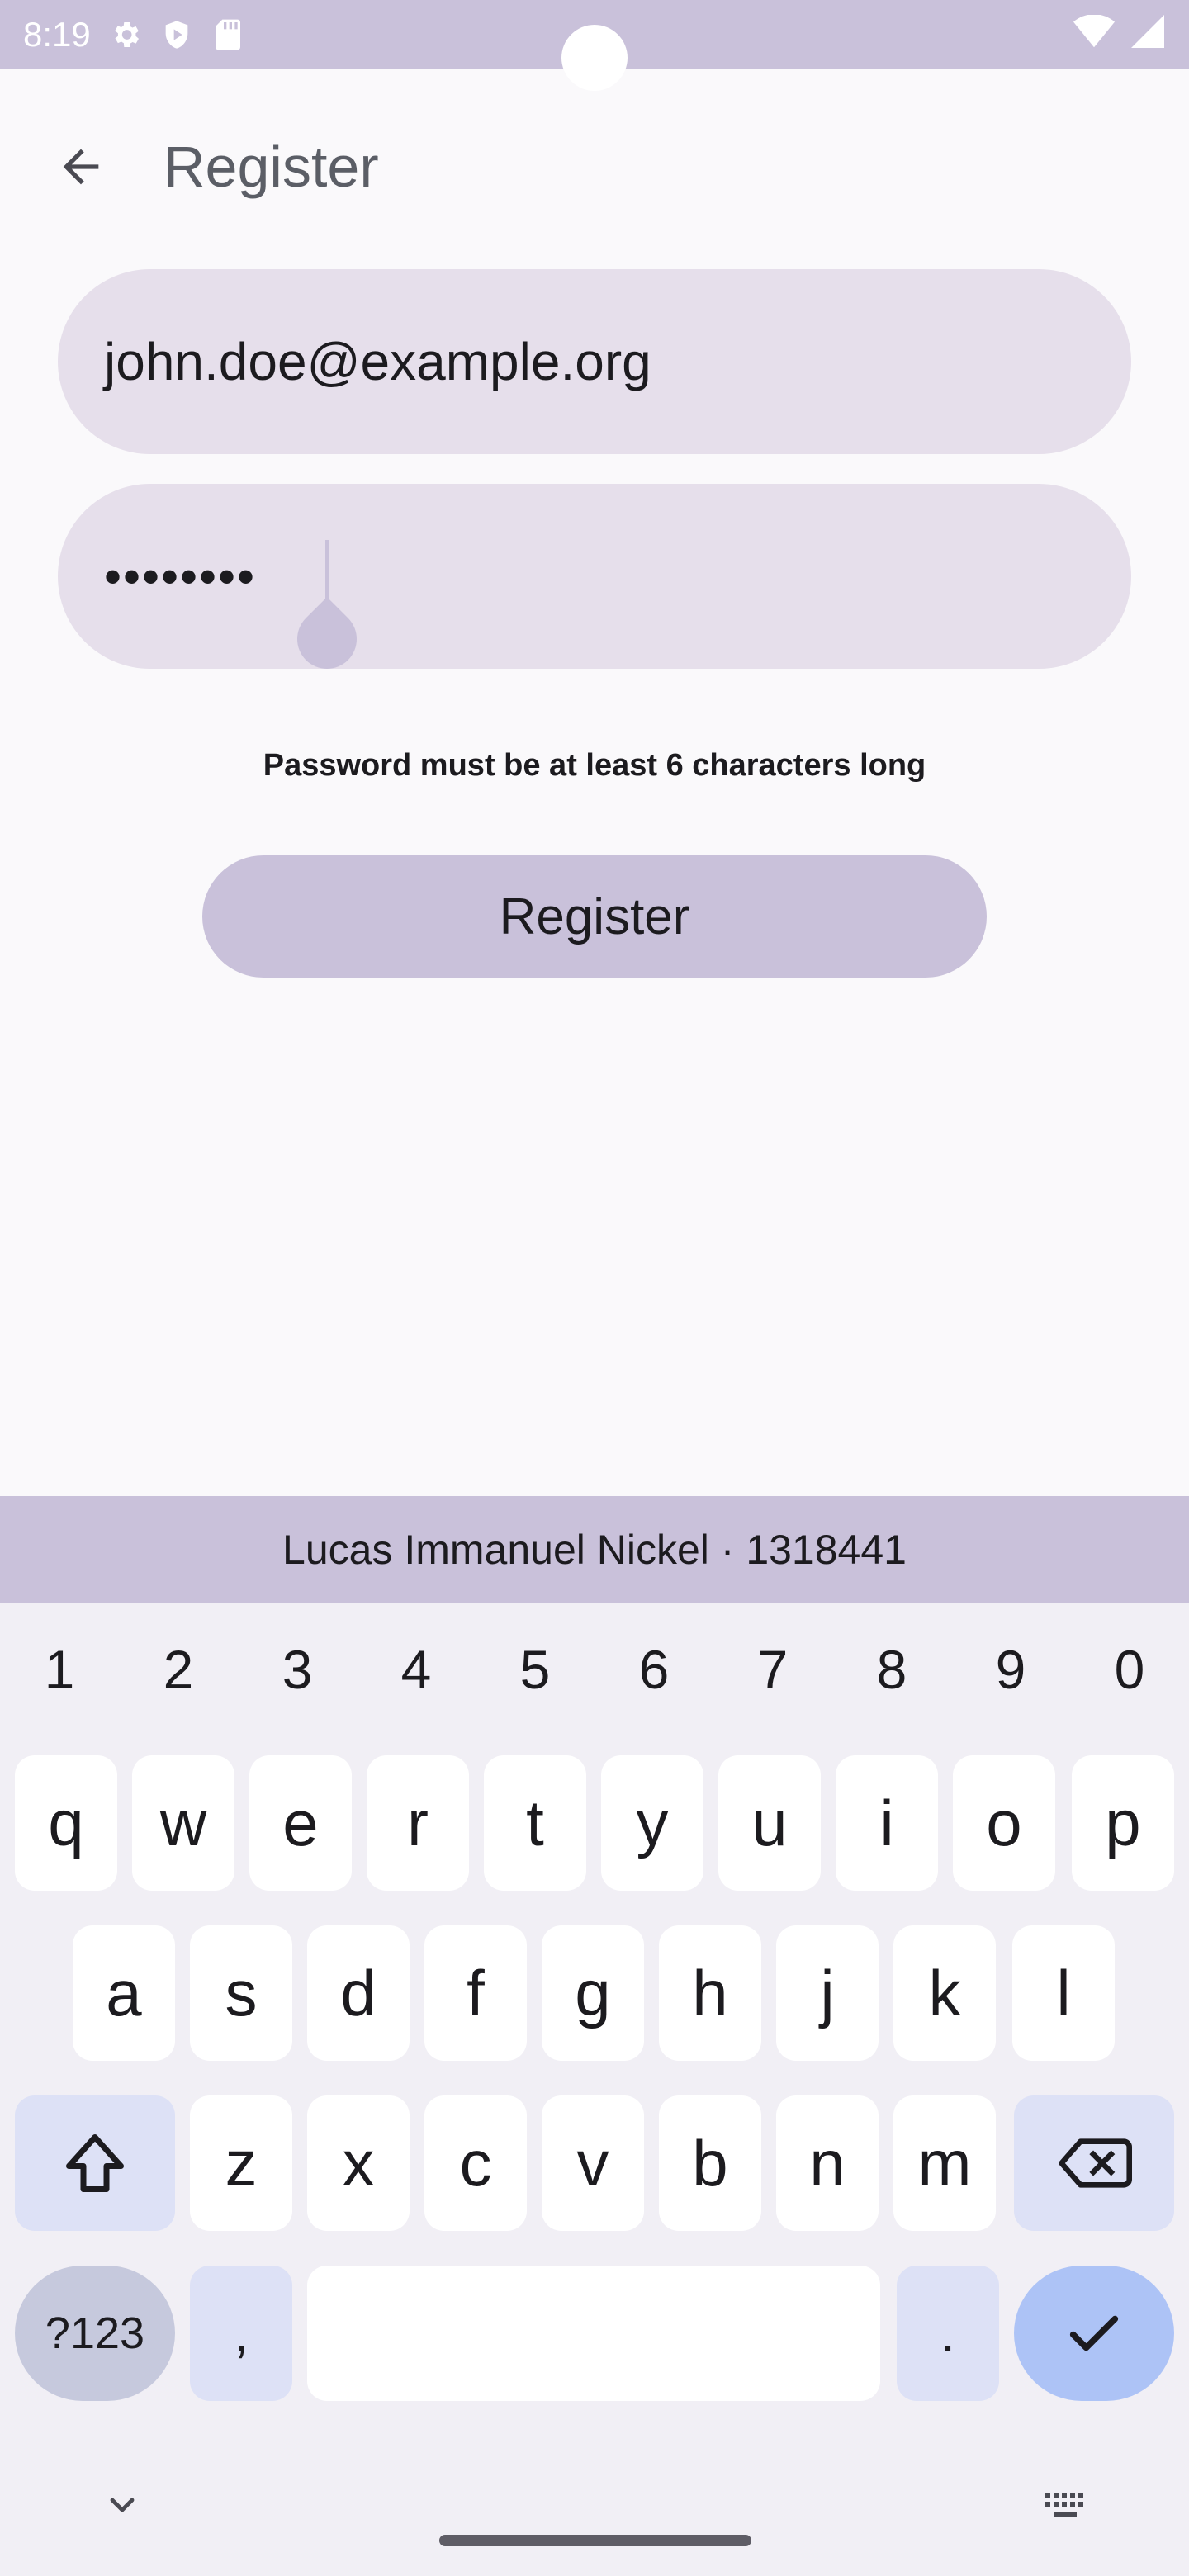 The width and height of the screenshot is (1189, 2576). I want to click on shift-key, so click(95, 2163).